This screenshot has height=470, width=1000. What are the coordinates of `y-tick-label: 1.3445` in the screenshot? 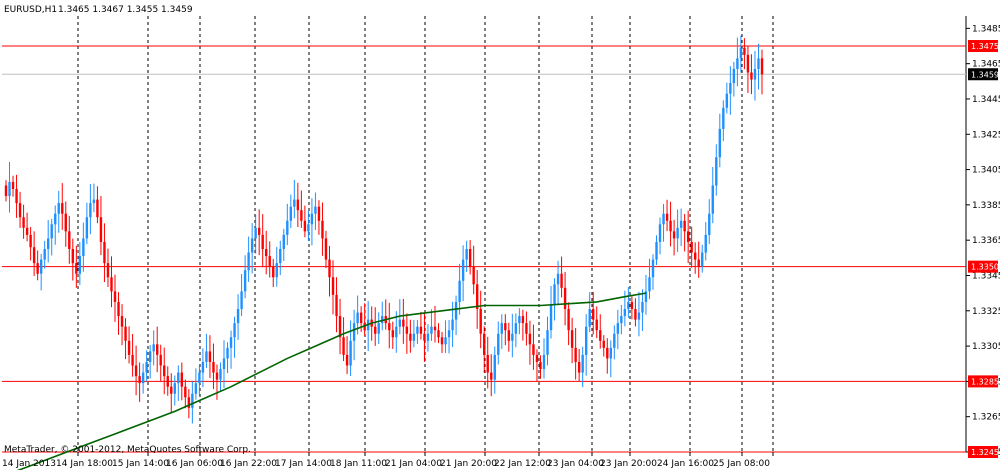 It's located at (986, 100).